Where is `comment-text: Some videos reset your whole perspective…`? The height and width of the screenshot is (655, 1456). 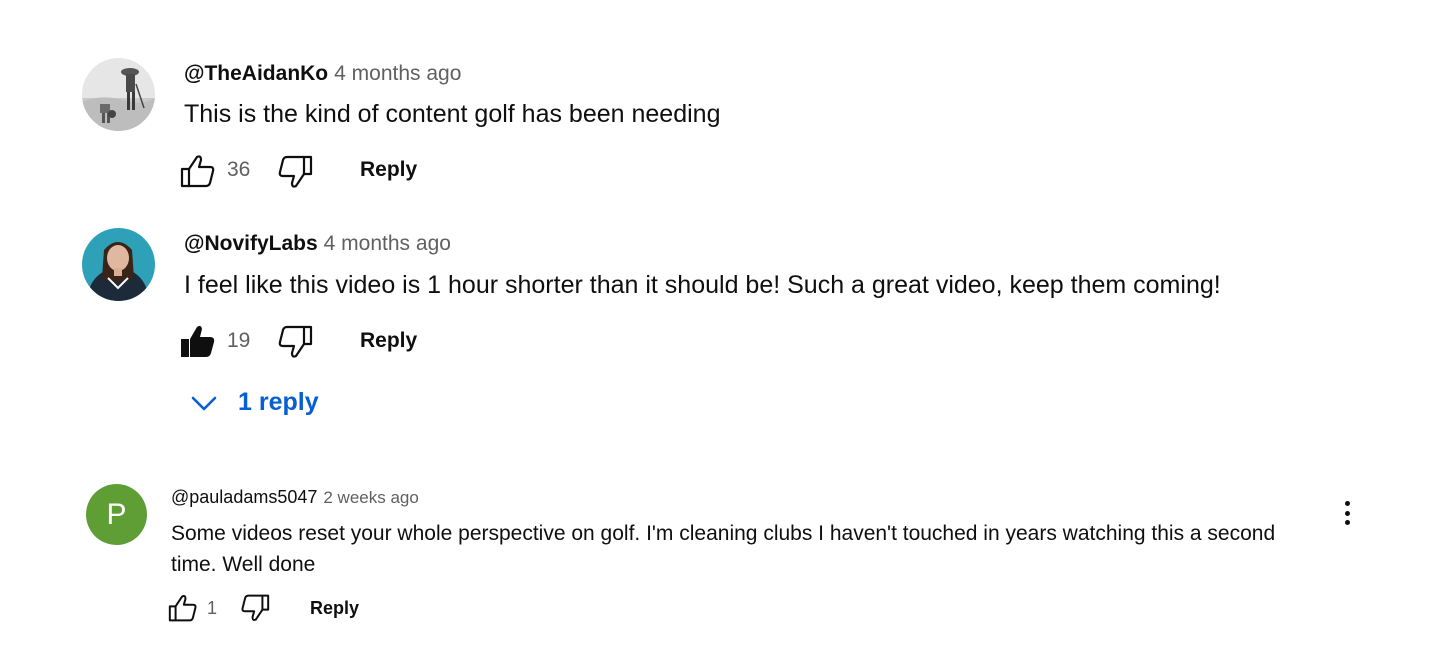 comment-text: Some videos reset your whole perspective… is located at coordinates (723, 549).